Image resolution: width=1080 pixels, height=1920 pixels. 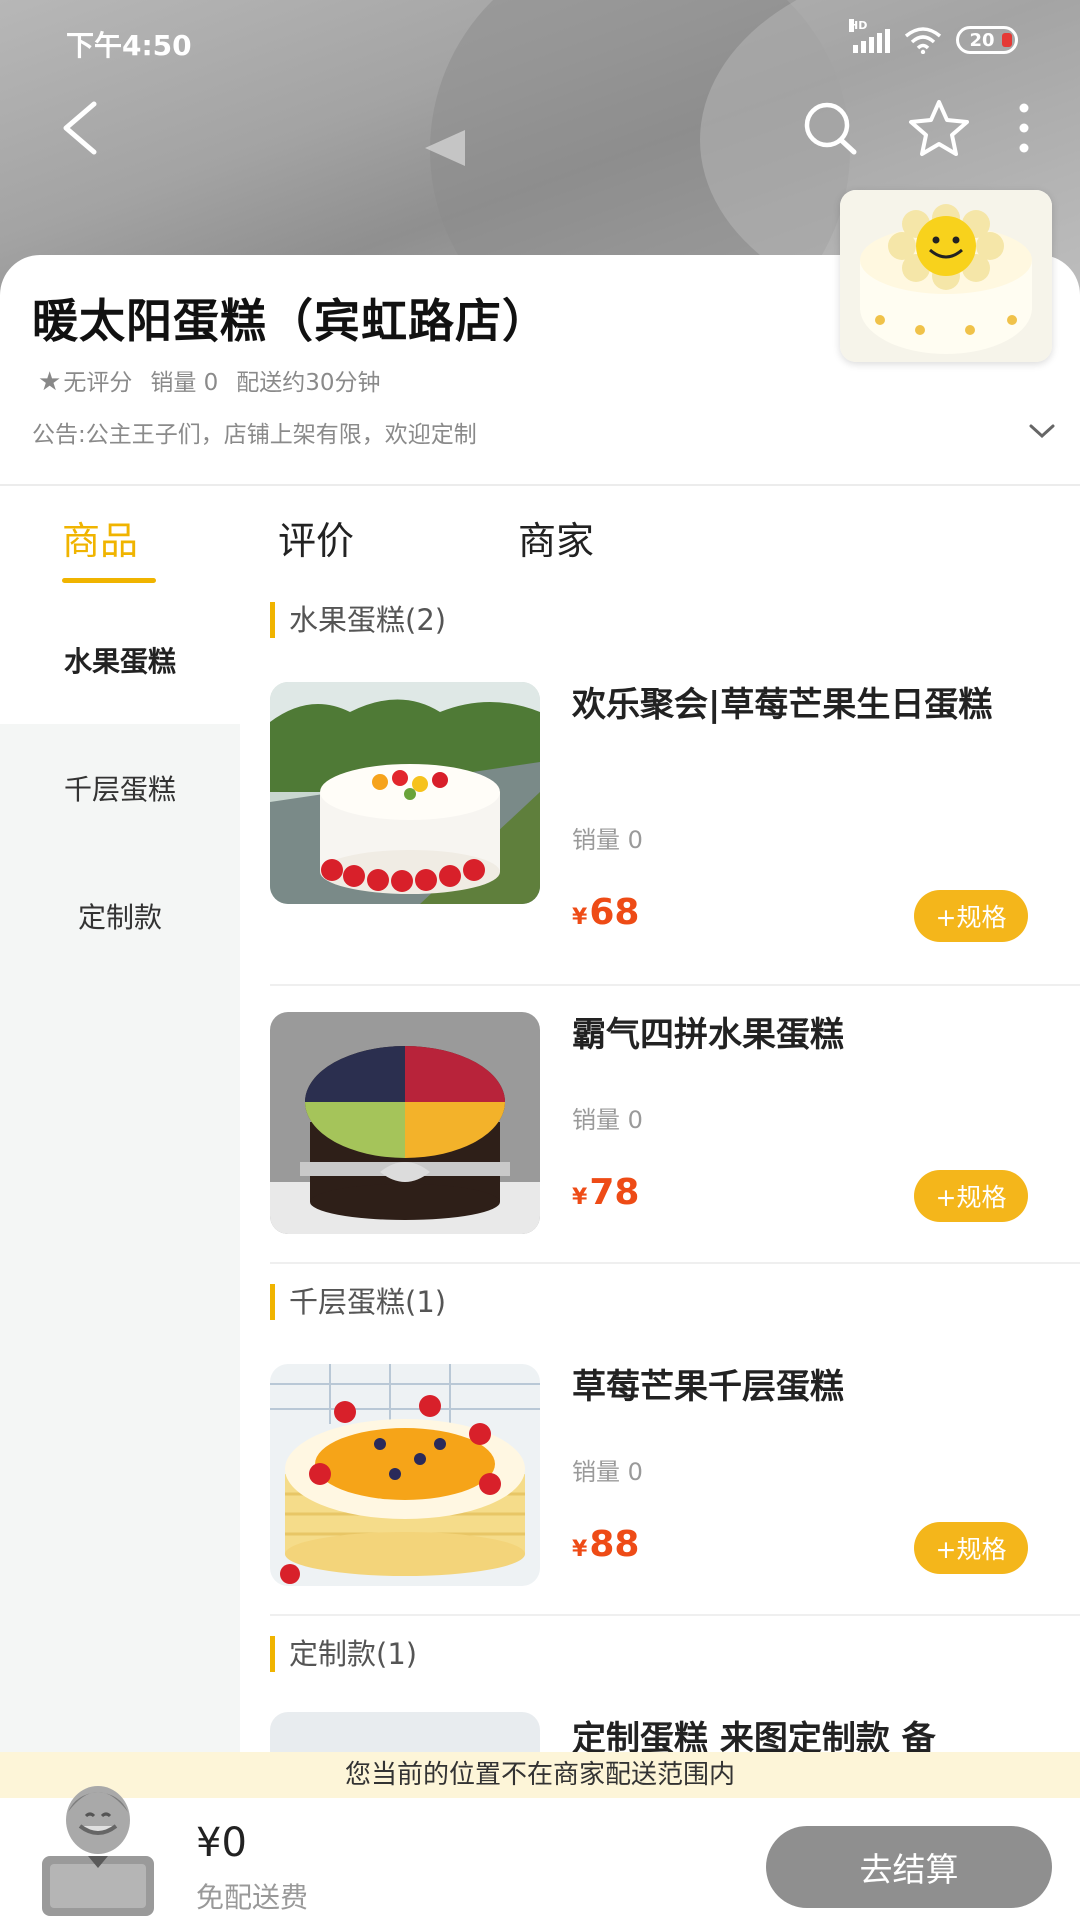 I want to click on product-card: 草莓芒果千层蛋糕 销量 0 ¥88 +规格, so click(x=675, y=1514).